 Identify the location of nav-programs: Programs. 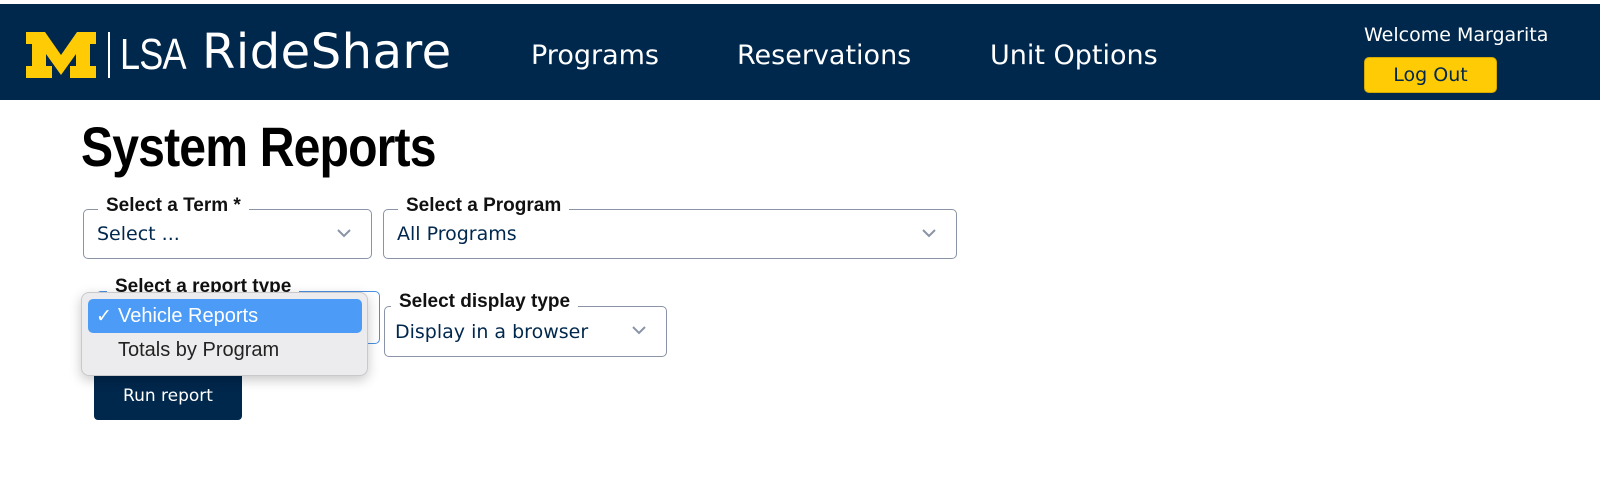
(595, 55).